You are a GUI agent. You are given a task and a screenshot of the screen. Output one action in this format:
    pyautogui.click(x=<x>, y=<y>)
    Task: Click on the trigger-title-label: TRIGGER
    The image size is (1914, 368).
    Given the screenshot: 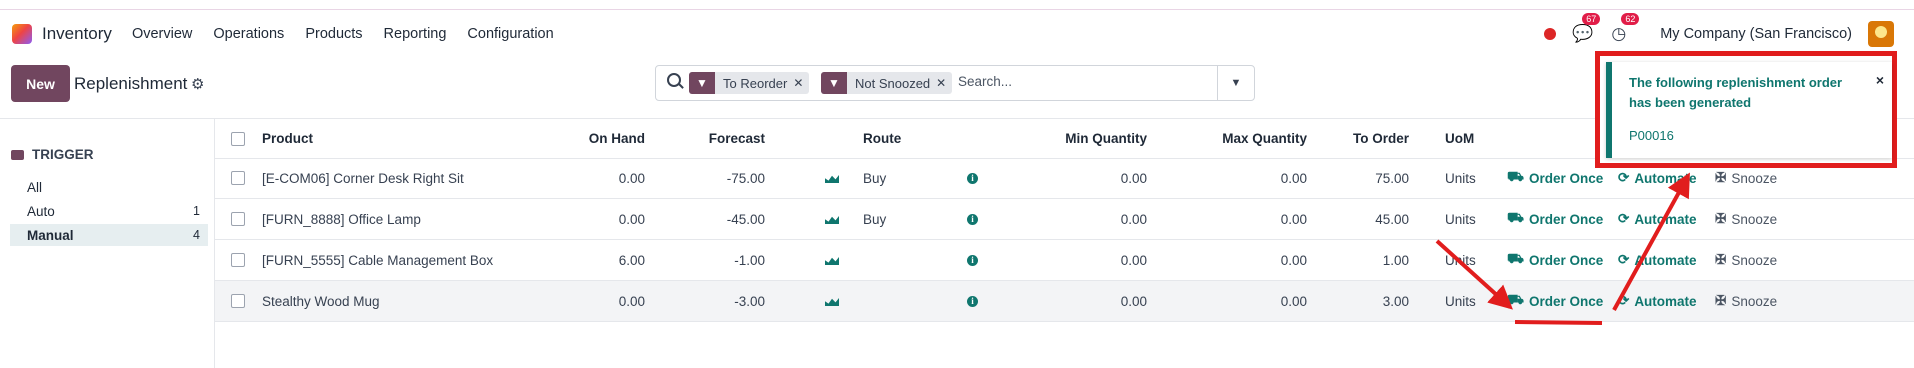 What is the action you would take?
    pyautogui.click(x=63, y=154)
    